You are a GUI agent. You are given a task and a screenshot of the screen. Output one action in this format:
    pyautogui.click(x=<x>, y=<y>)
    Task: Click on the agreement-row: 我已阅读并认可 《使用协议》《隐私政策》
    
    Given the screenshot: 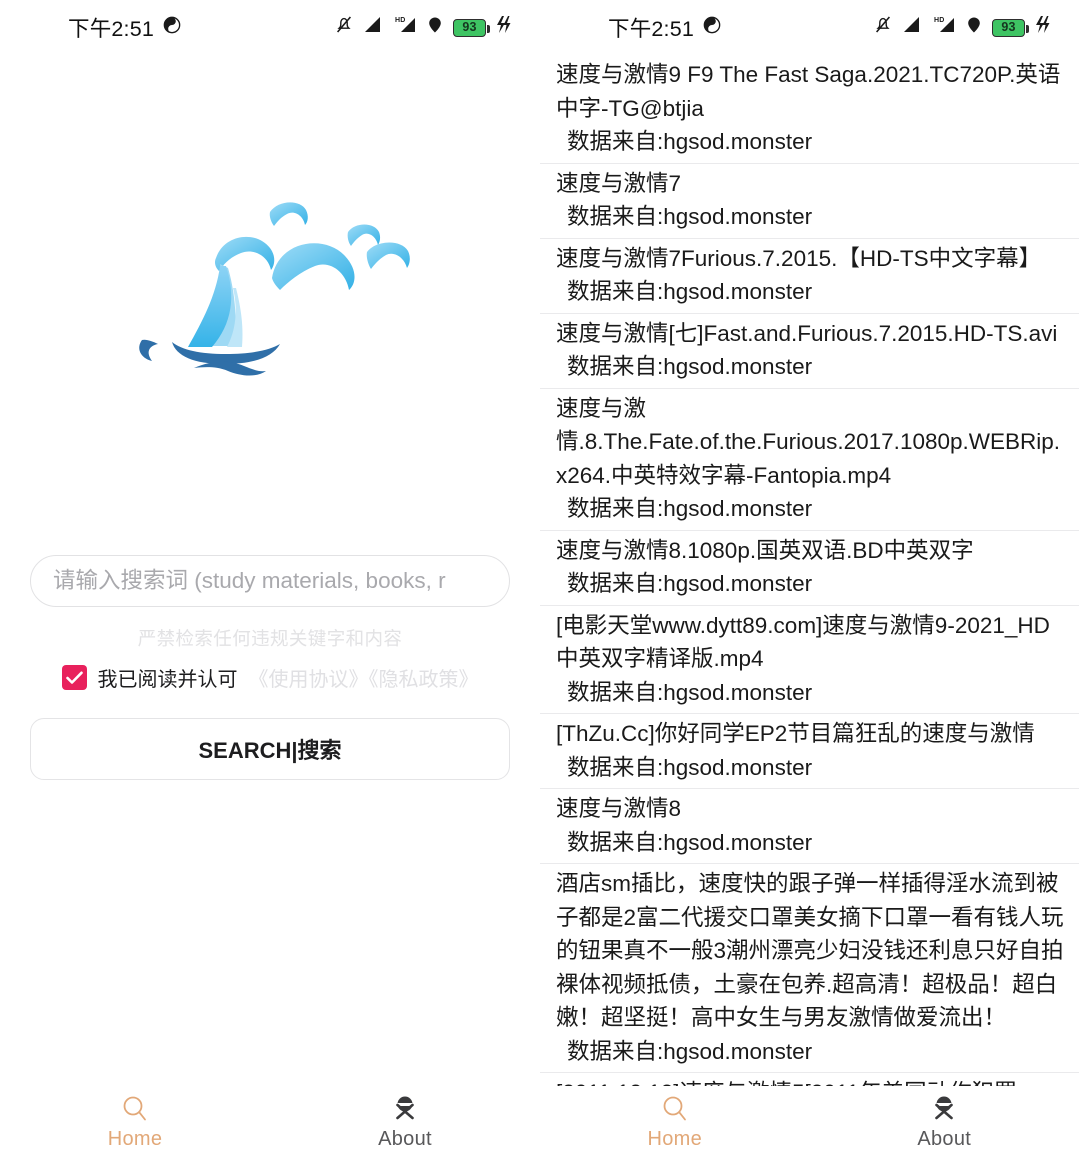 What is the action you would take?
    pyautogui.click(x=270, y=677)
    